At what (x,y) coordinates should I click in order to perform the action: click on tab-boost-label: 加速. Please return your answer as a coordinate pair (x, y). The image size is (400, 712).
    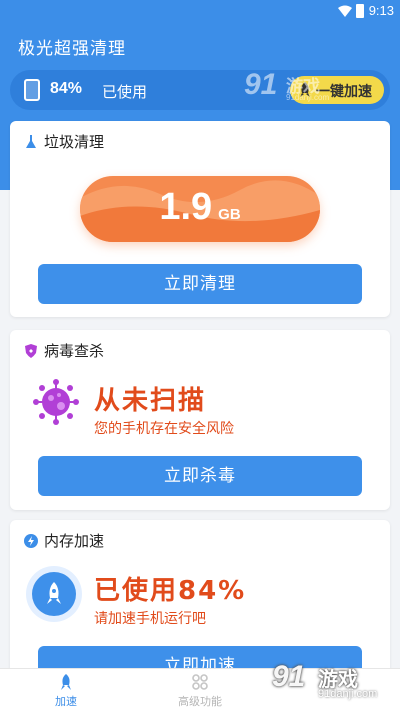
    Looking at the image, I should click on (66, 701).